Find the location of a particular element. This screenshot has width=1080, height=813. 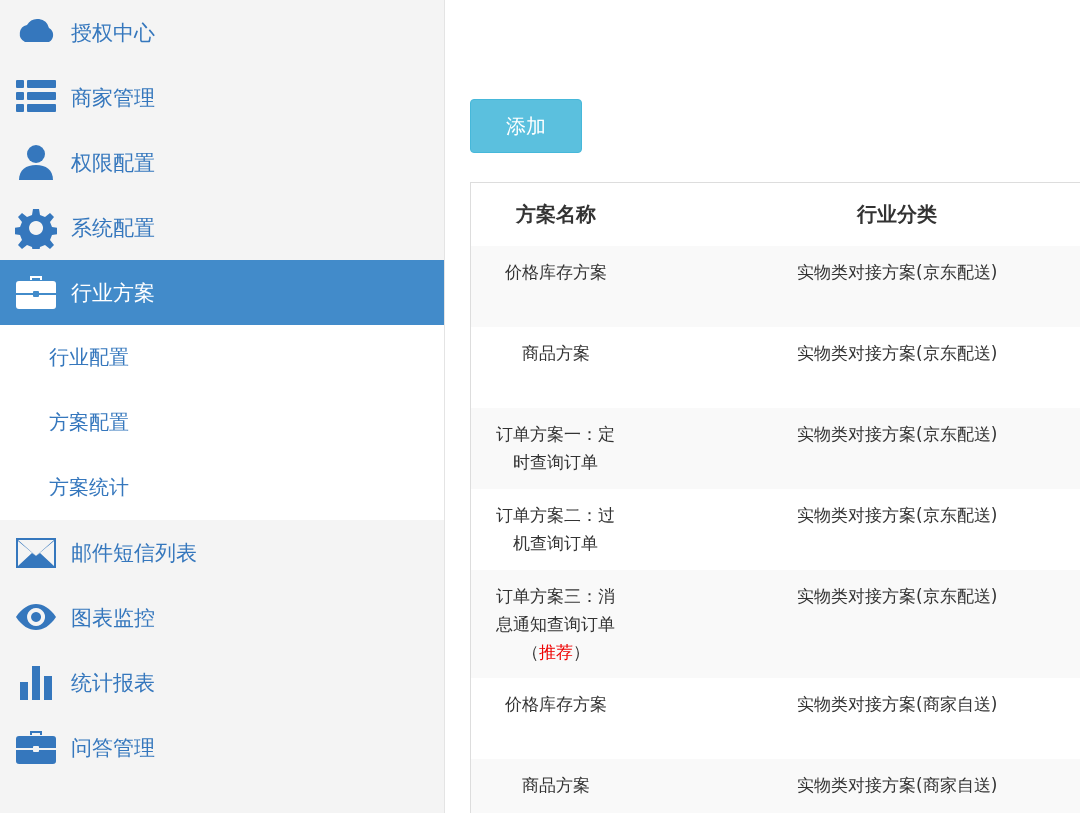

sidebar-item: 图表监控 is located at coordinates (222, 617).